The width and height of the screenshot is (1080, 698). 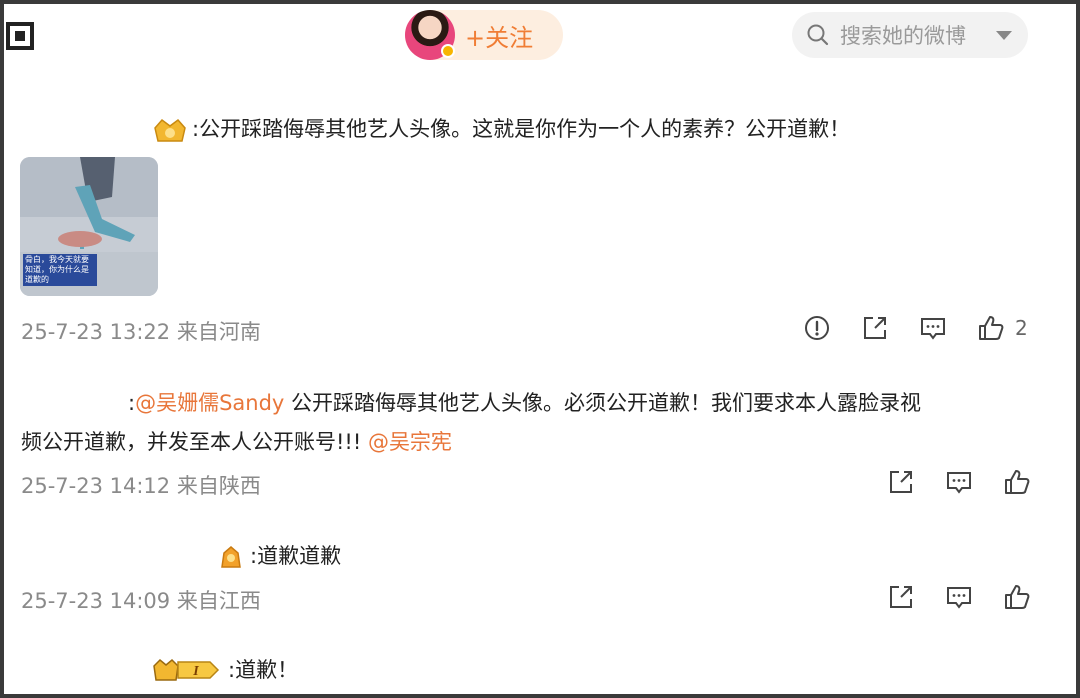 I want to click on report-icon, so click(x=817, y=328).